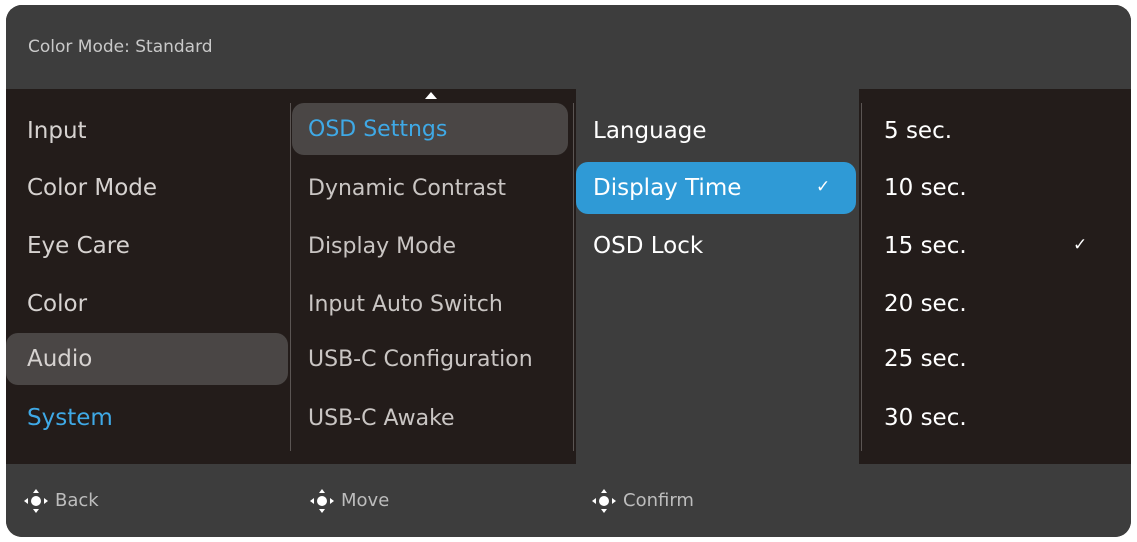 This screenshot has width=1137, height=542. What do you see at coordinates (147, 246) in the screenshot?
I see `main-menu-item-eye-care: Eye Care` at bounding box center [147, 246].